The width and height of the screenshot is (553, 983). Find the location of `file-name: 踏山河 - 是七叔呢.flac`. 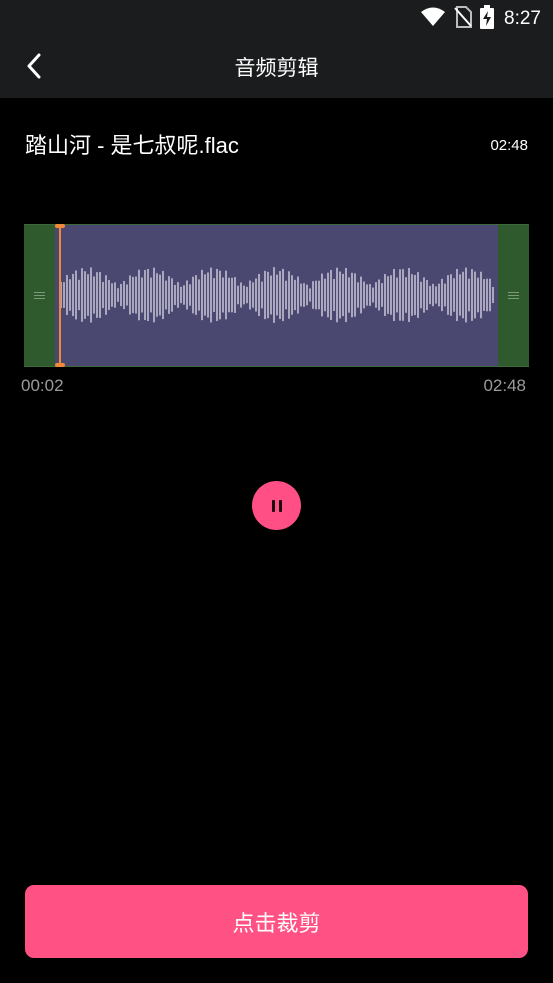

file-name: 踏山河 - 是七叔呢.flac is located at coordinates (132, 145).